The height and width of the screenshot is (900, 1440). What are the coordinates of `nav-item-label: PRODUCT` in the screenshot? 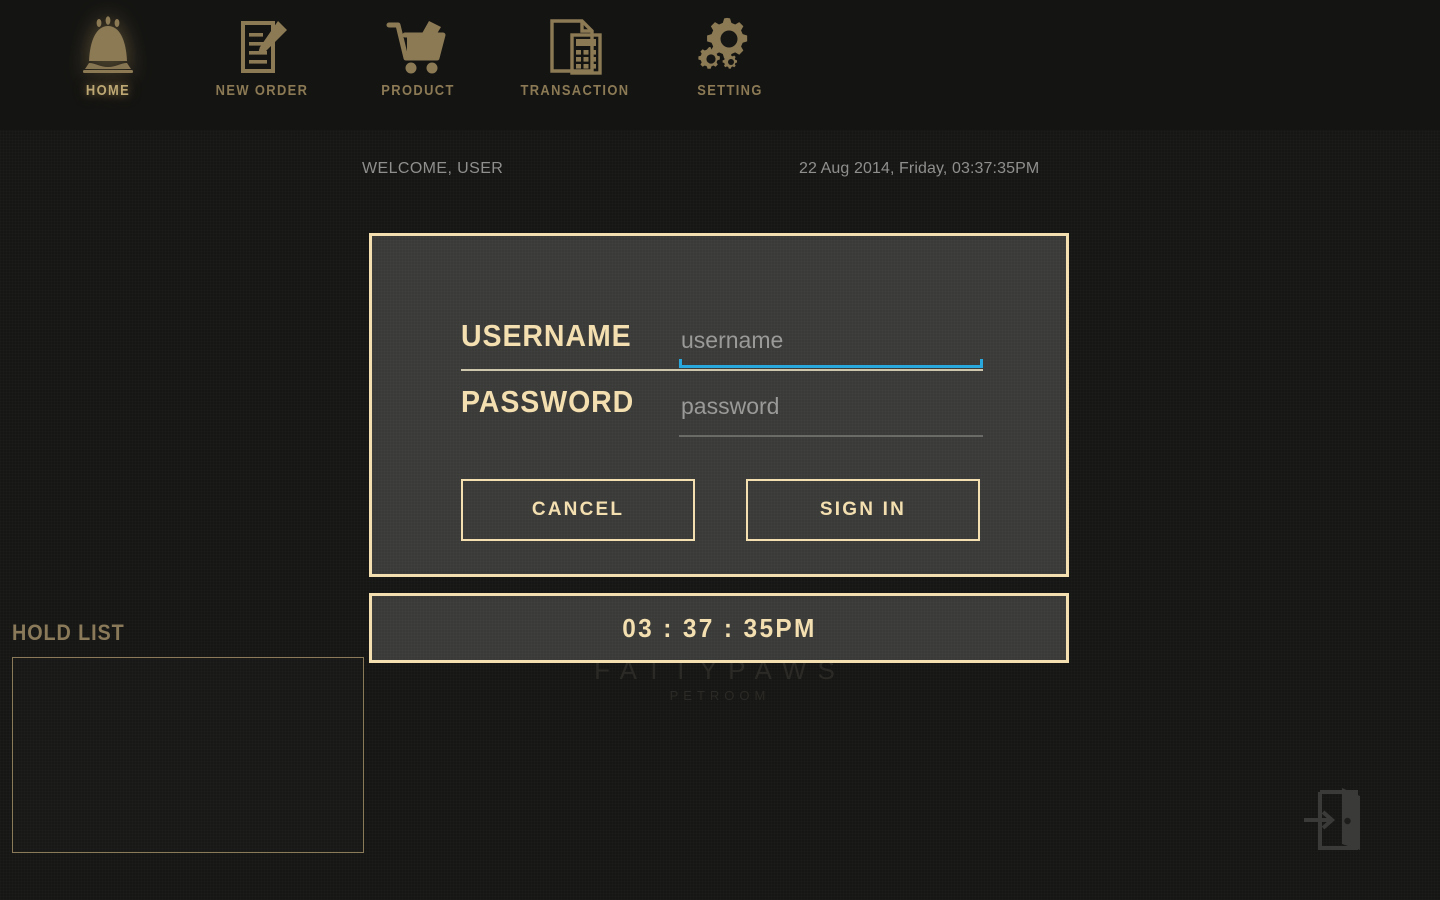 It's located at (418, 90).